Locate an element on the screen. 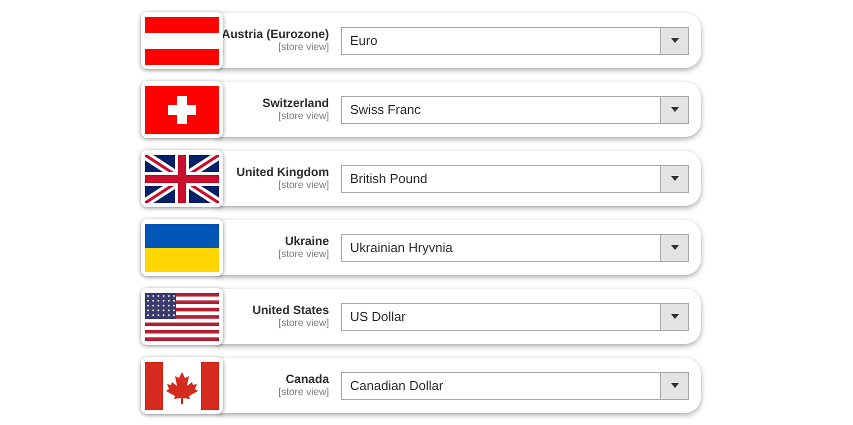 The image size is (853, 425). currency-select: US Dollar is located at coordinates (515, 316).